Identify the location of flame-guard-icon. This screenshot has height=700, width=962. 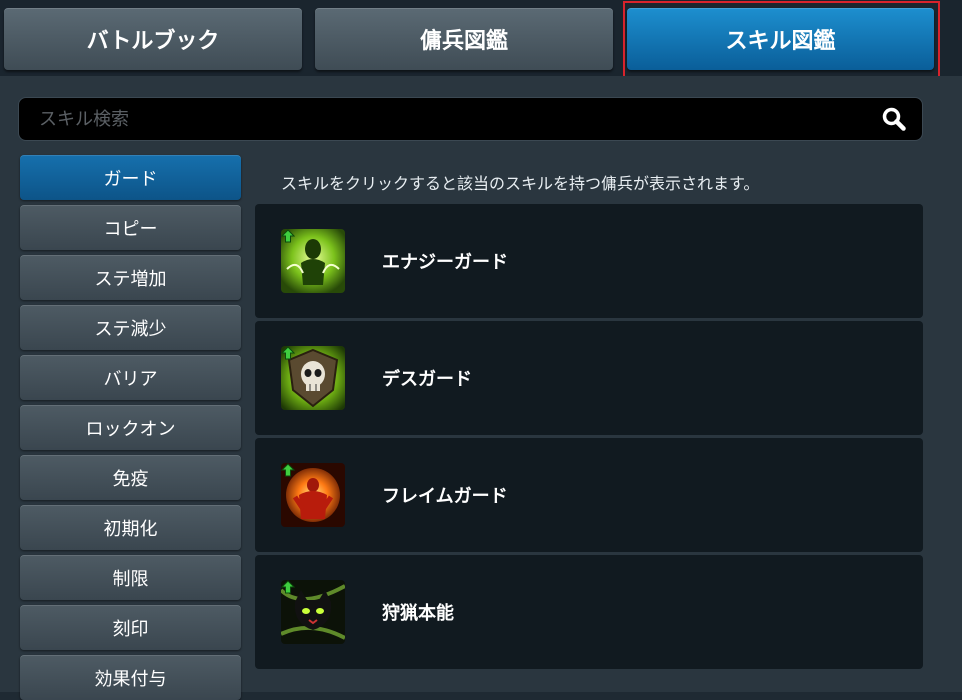
(313, 495).